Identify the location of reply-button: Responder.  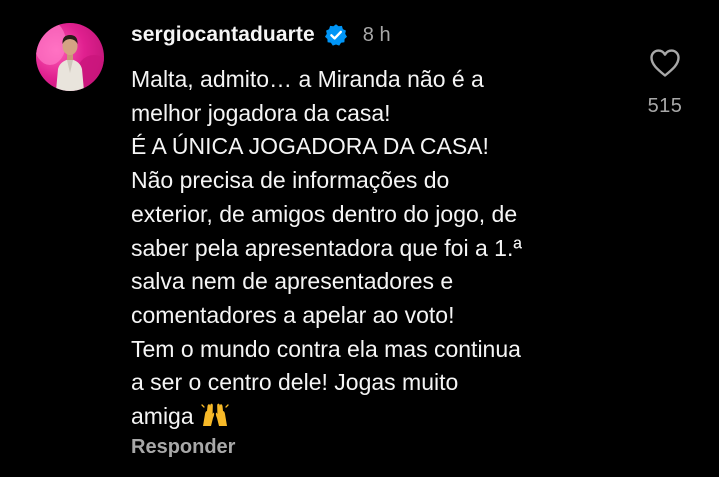
(183, 447).